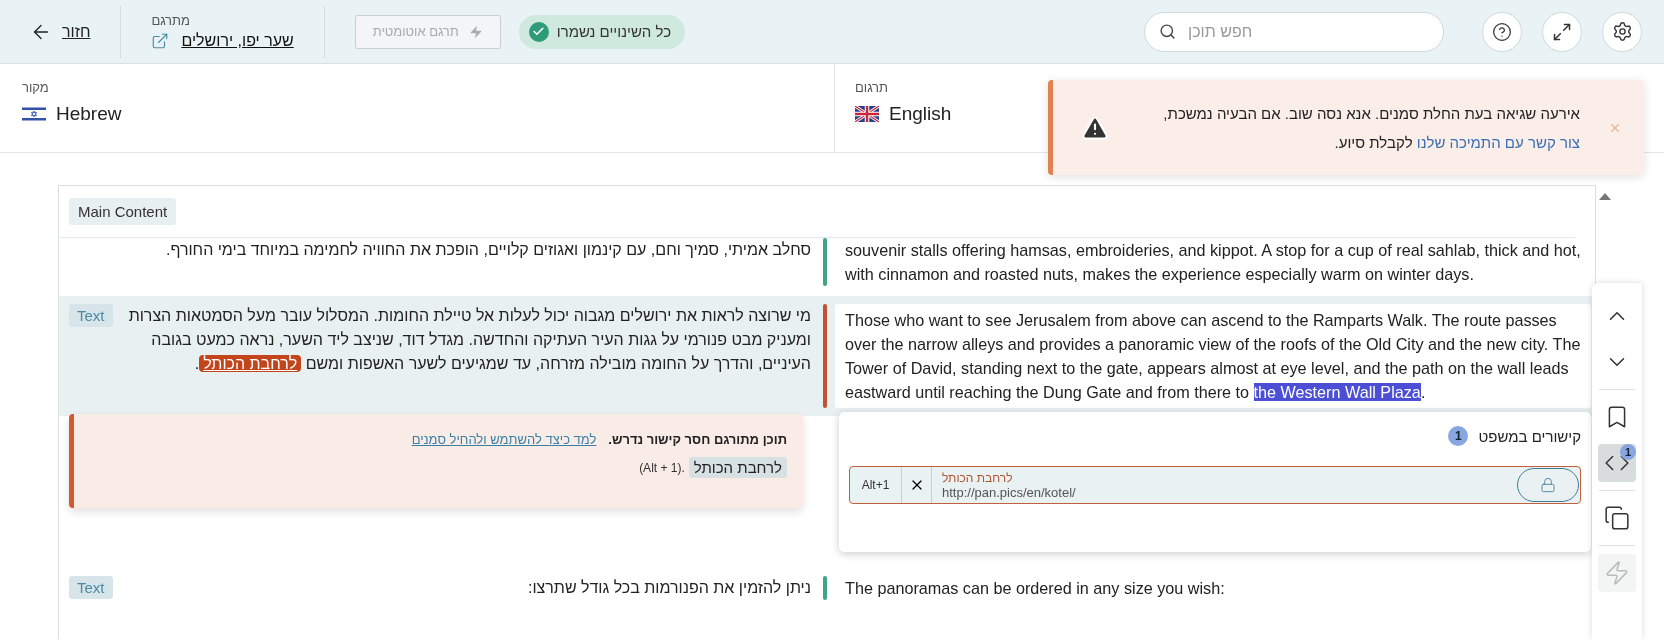  I want to click on marker-chip: לרחבת הכותל, so click(737, 467).